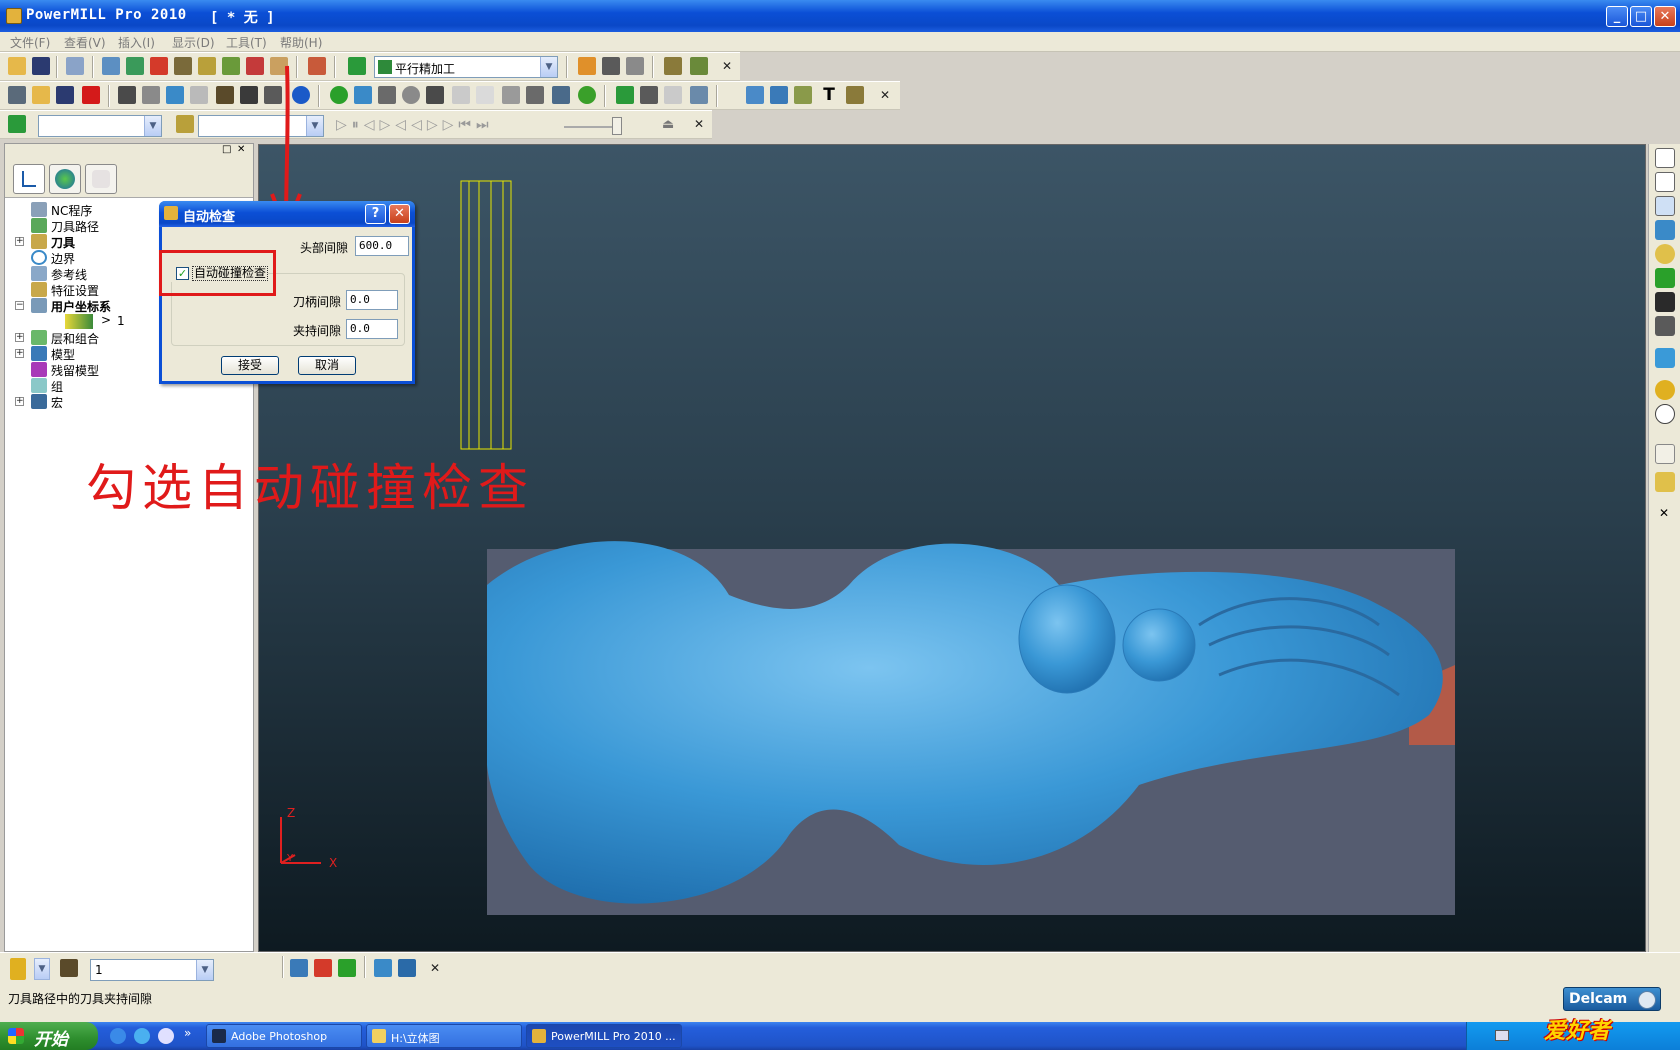 The height and width of the screenshot is (1050, 1680). What do you see at coordinates (435, 968) in the screenshot?
I see `bottom-toolbar-close-icon: ✕` at bounding box center [435, 968].